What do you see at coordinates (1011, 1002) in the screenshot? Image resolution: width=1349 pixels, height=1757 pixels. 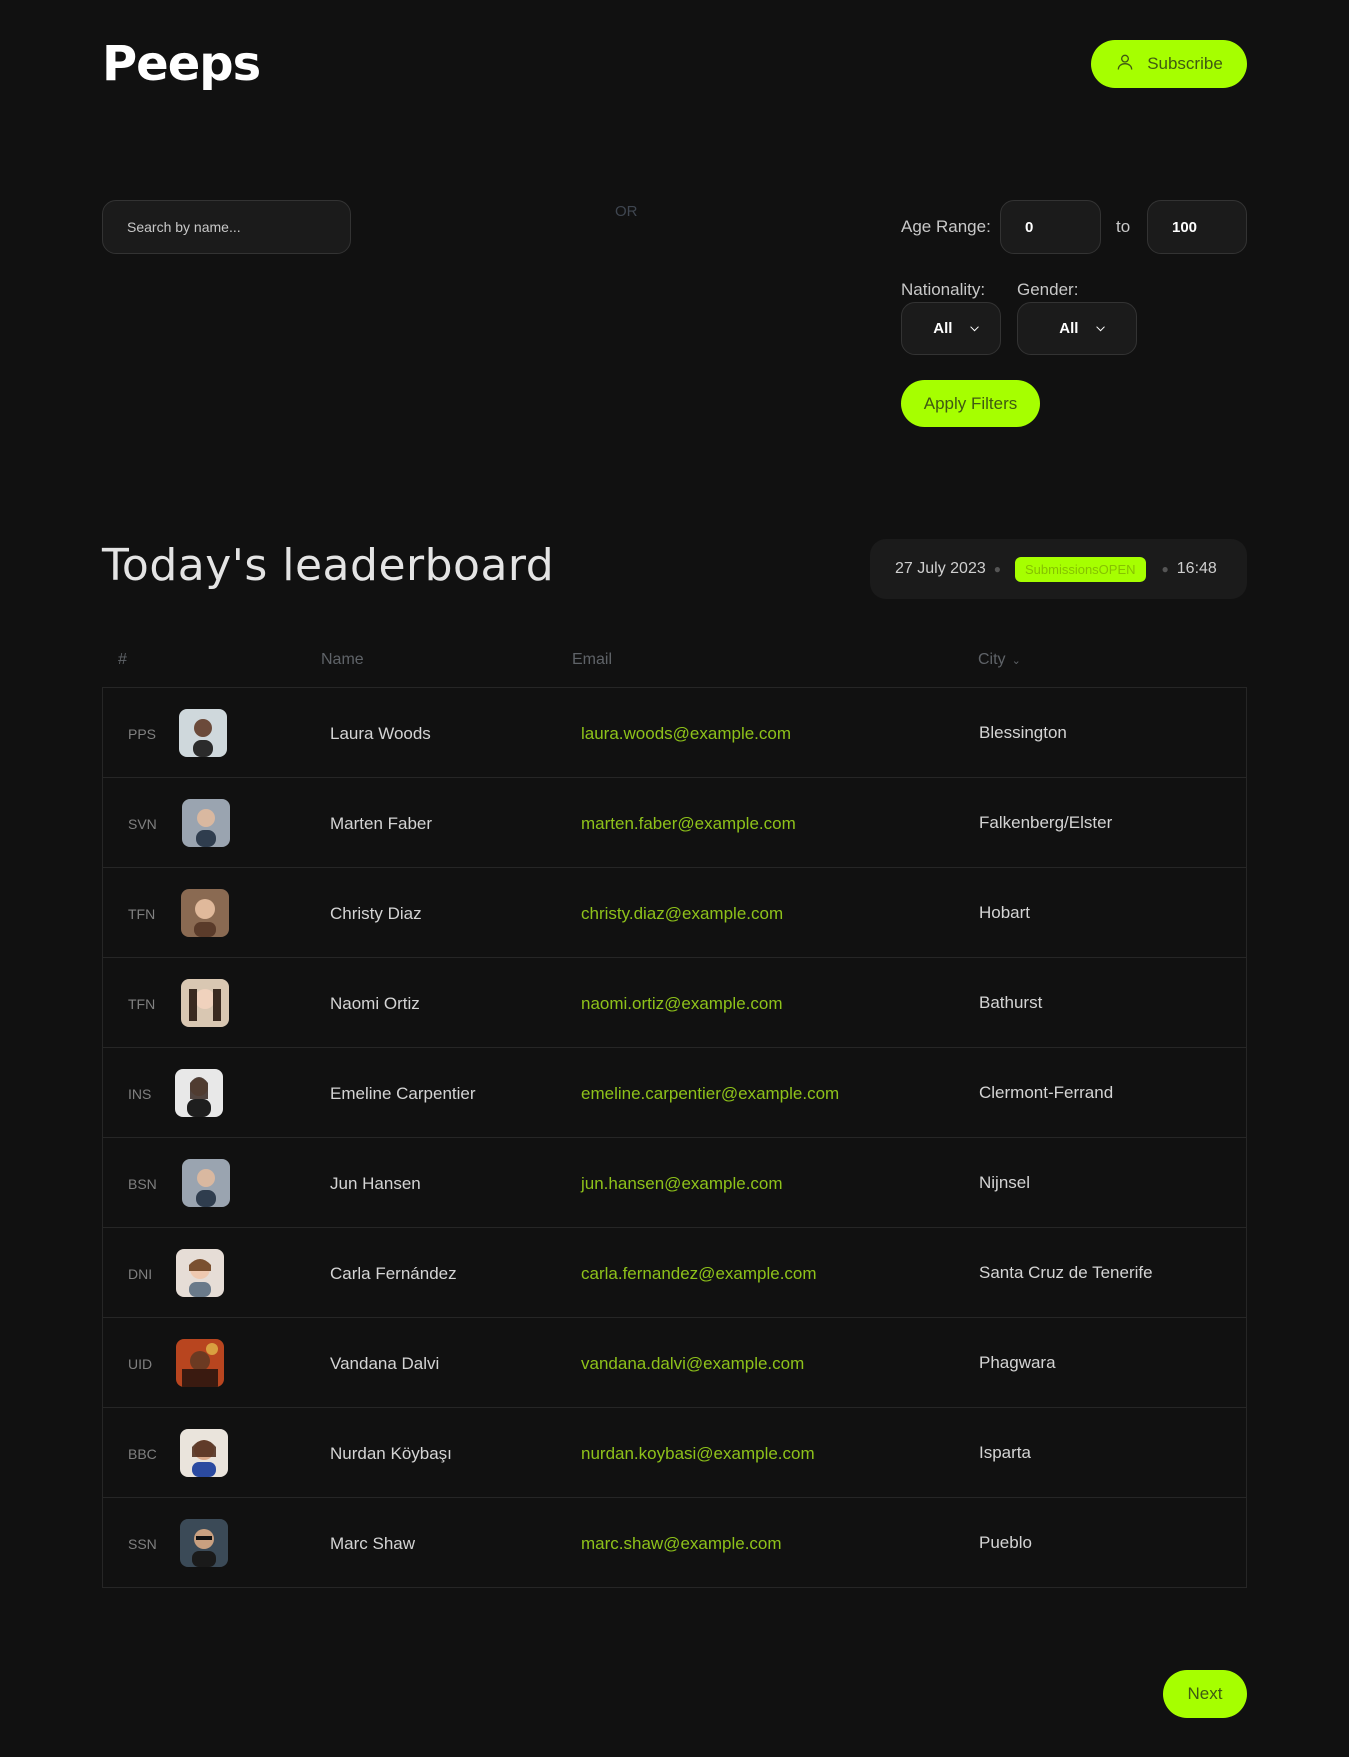 I see `city: Bathurst` at bounding box center [1011, 1002].